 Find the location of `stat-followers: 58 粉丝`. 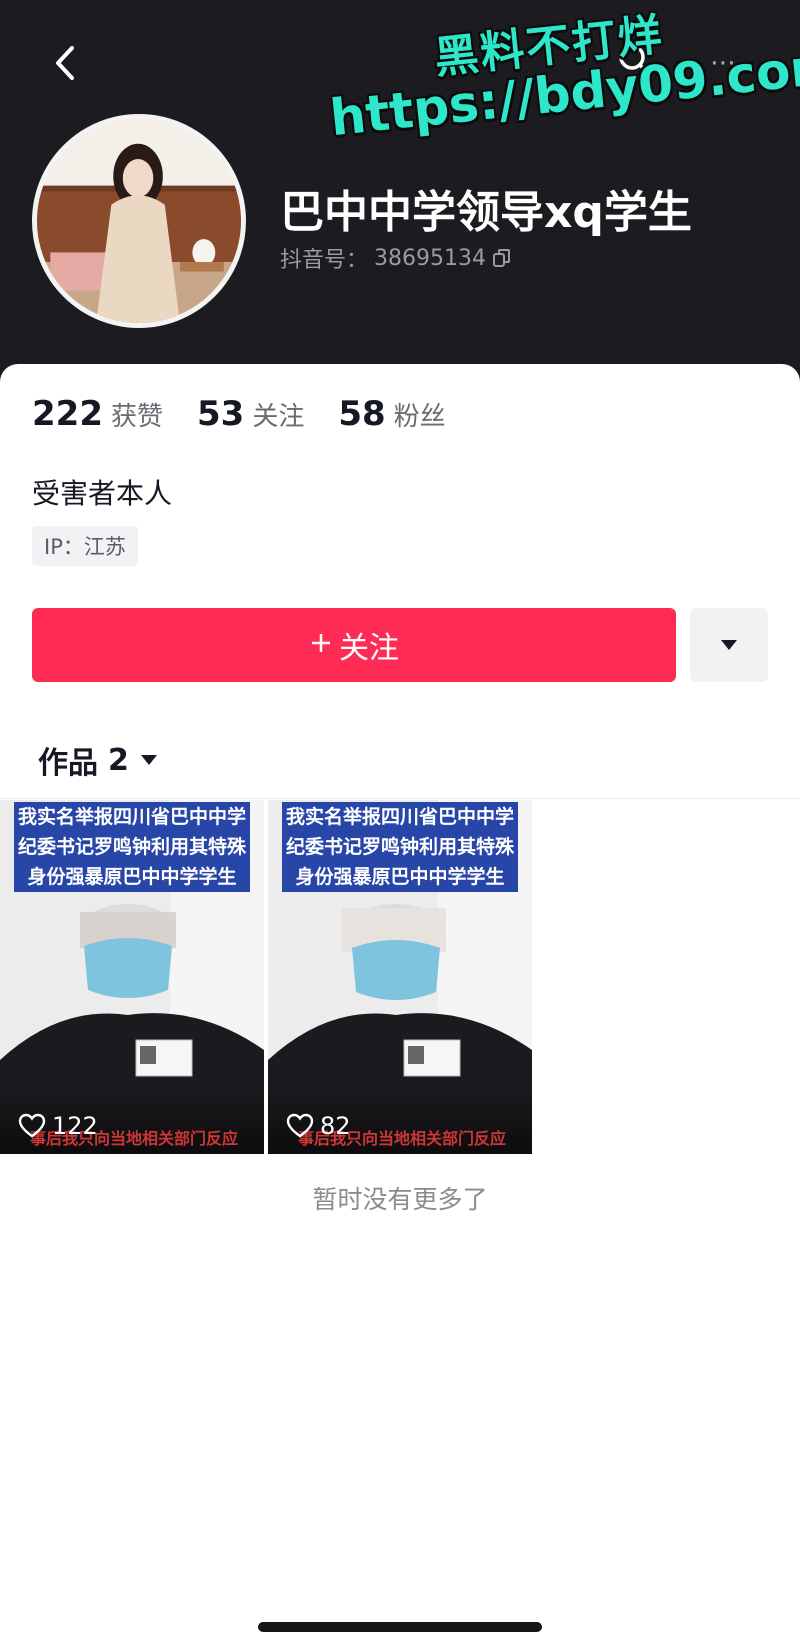

stat-followers: 58 粉丝 is located at coordinates (391, 414).